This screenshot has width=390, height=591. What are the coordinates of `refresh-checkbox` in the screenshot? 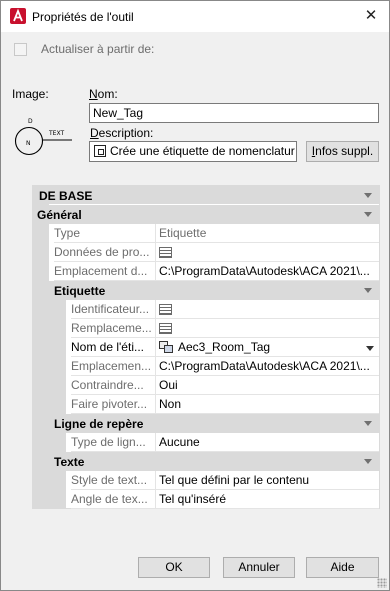 It's located at (20, 49).